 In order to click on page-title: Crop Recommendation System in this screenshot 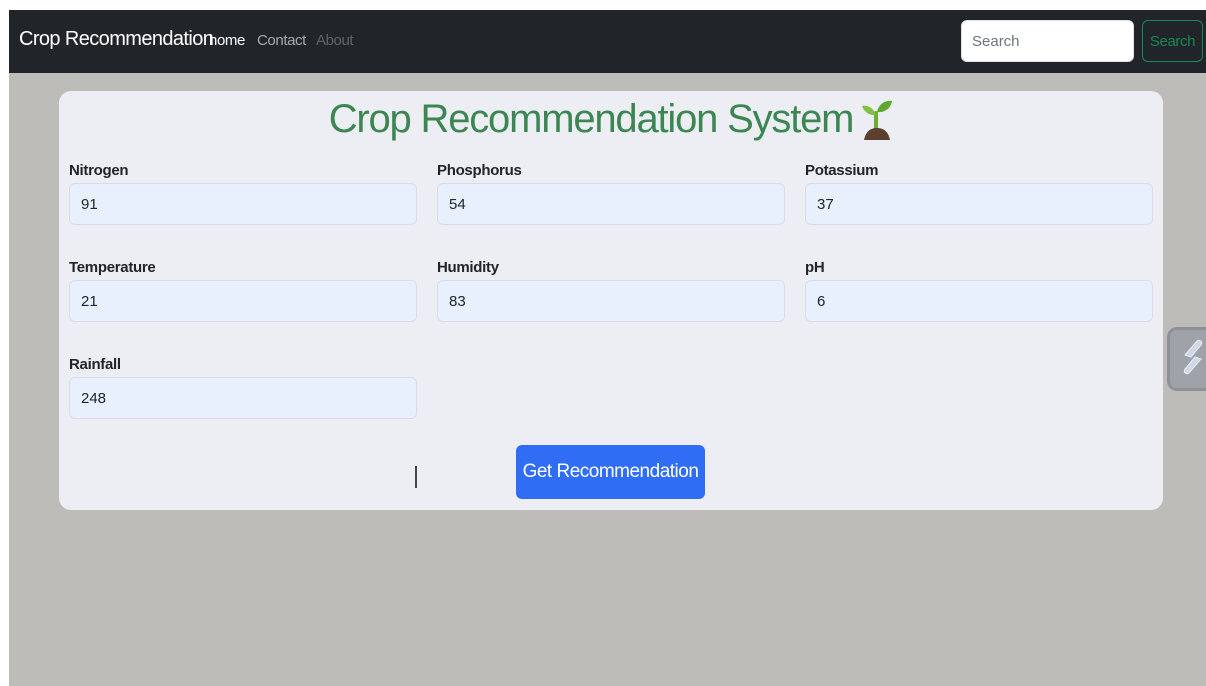, I will do `click(591, 119)`.